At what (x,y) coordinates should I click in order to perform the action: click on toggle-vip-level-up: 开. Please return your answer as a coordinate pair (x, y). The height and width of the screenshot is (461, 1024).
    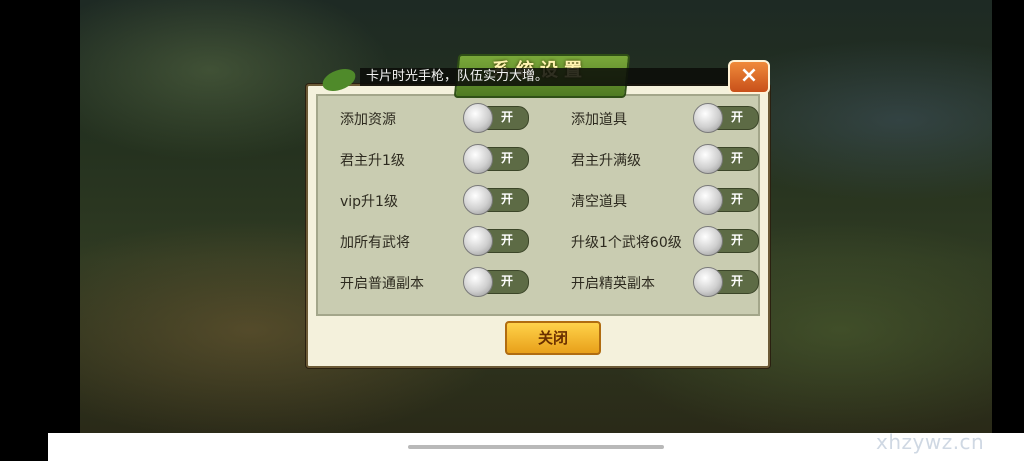
    Looking at the image, I should click on (496, 200).